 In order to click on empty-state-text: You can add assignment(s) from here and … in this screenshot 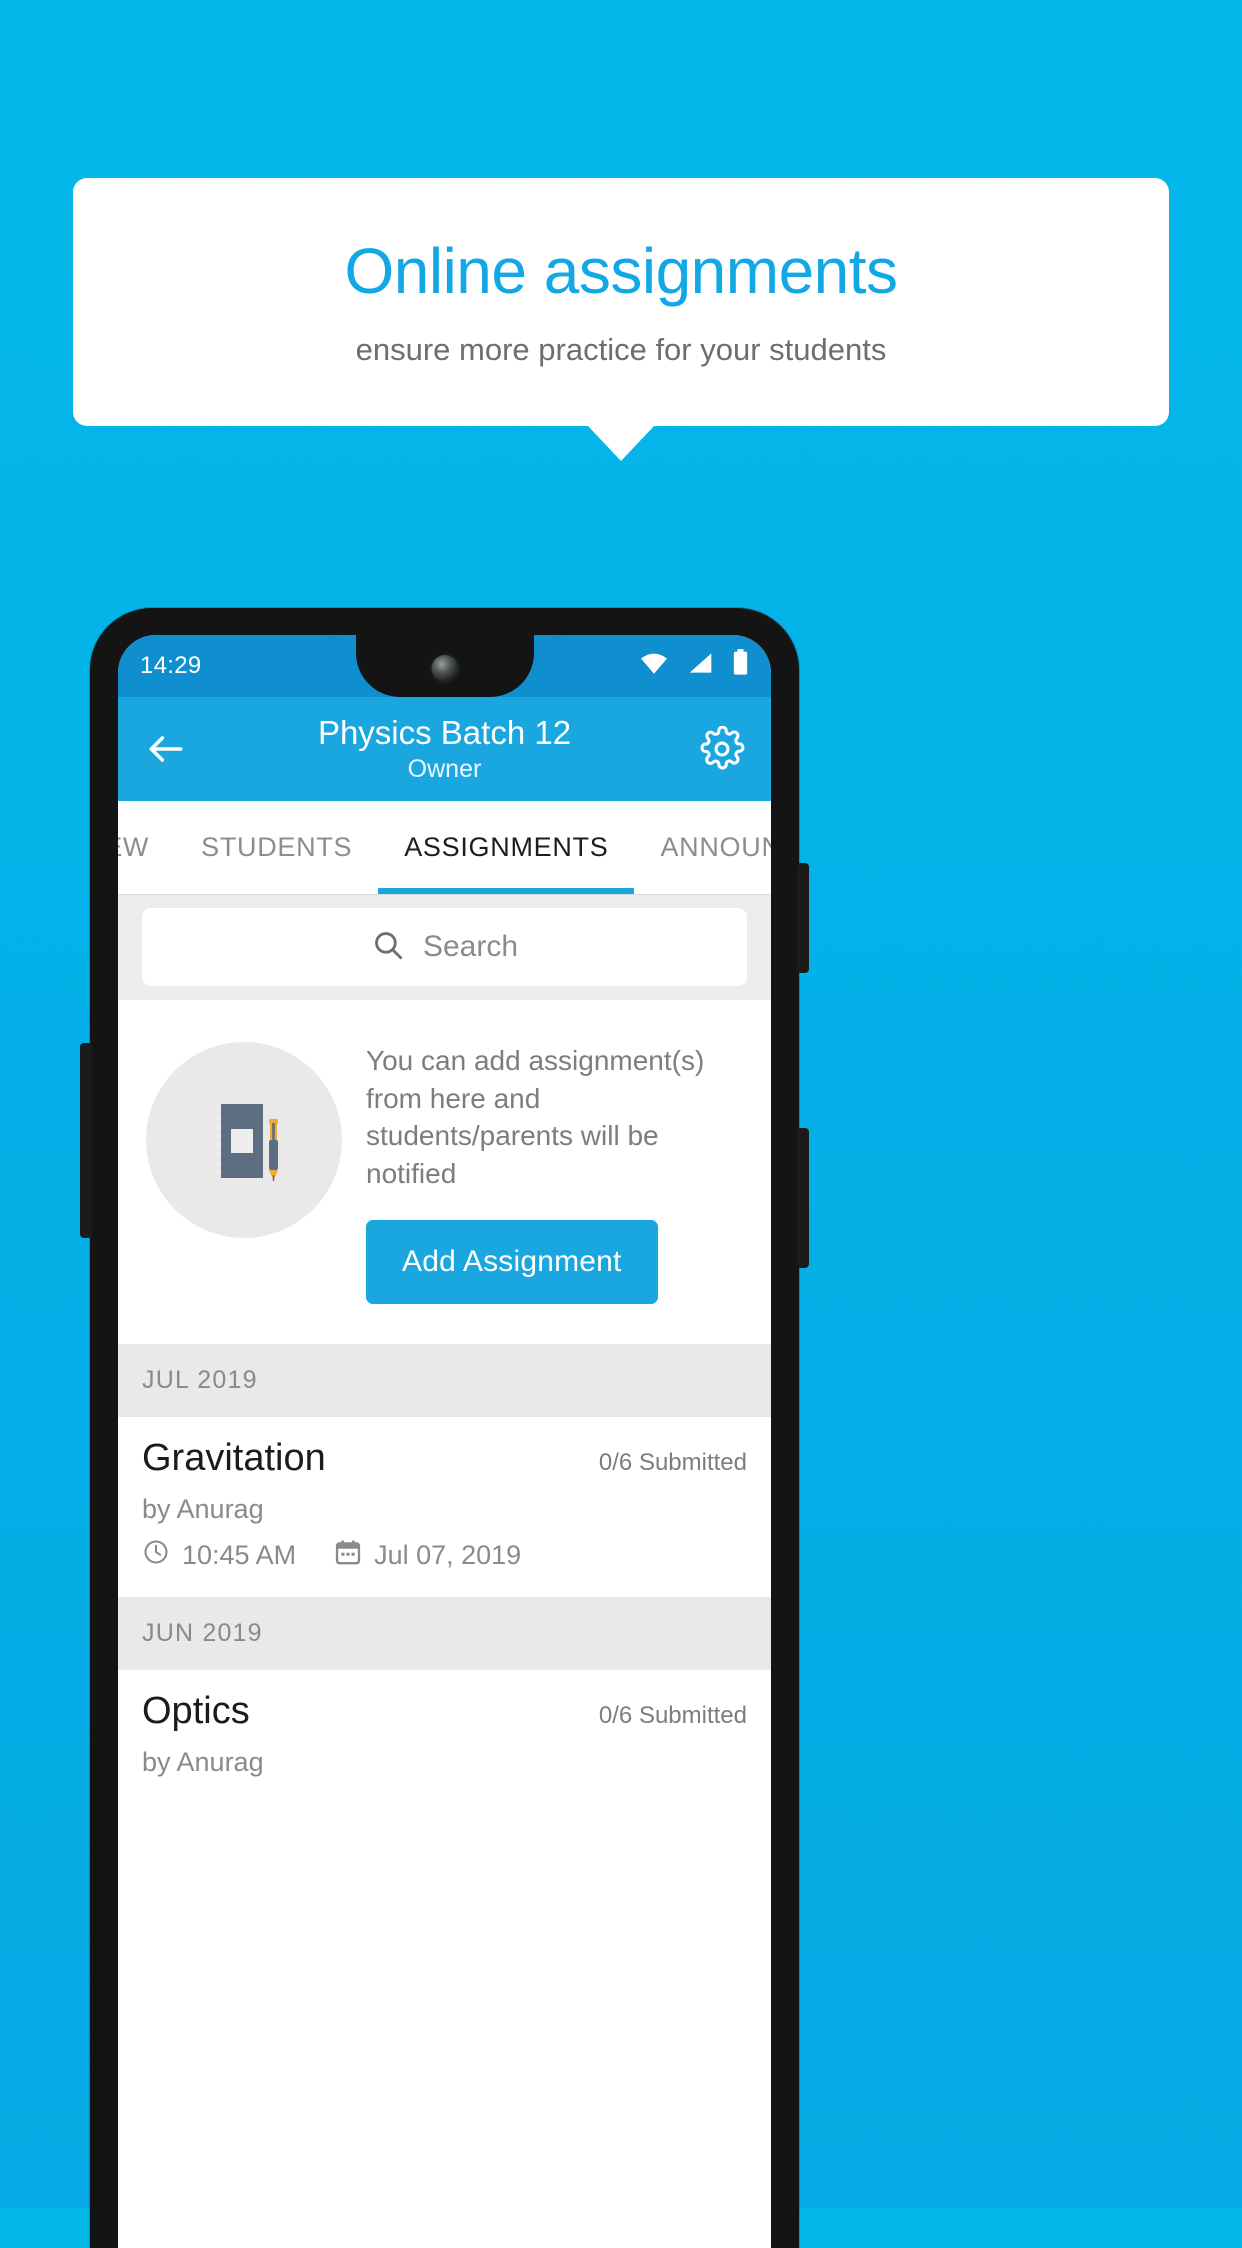, I will do `click(535, 1117)`.